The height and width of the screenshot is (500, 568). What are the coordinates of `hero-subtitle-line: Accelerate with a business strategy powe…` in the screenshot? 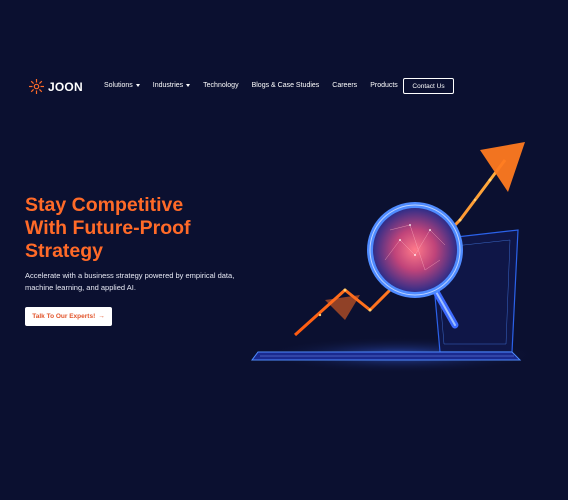 It's located at (130, 275).